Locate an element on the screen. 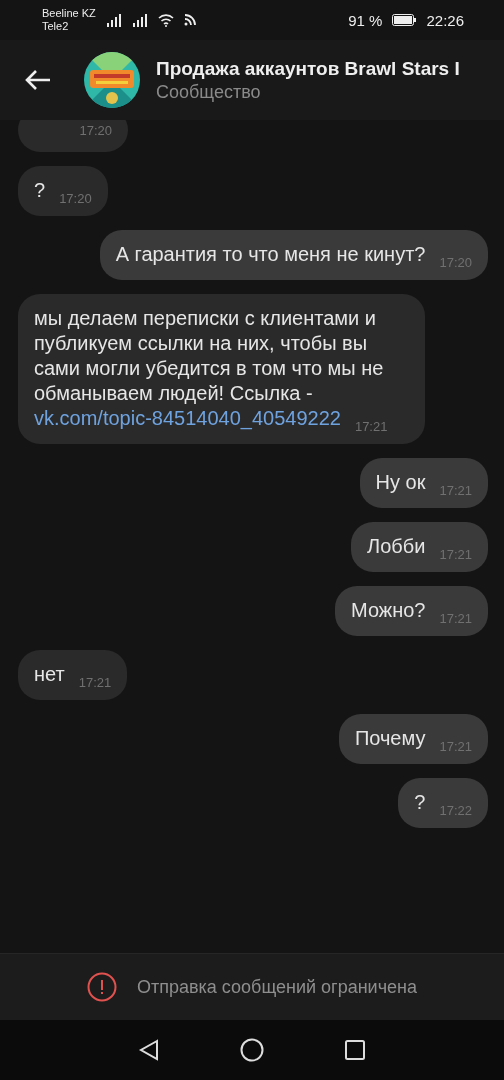 The height and width of the screenshot is (1080, 504). home-nav-icon is located at coordinates (252, 1050).